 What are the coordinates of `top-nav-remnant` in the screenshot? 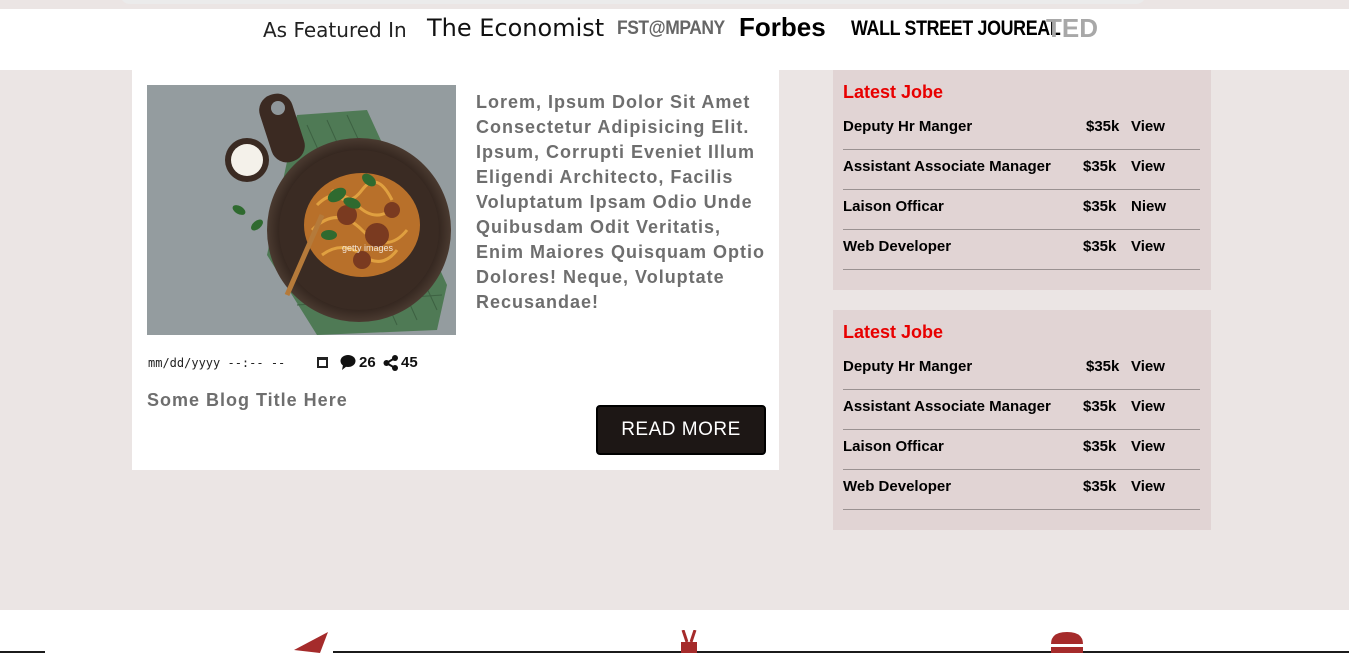 It's located at (633, 2).